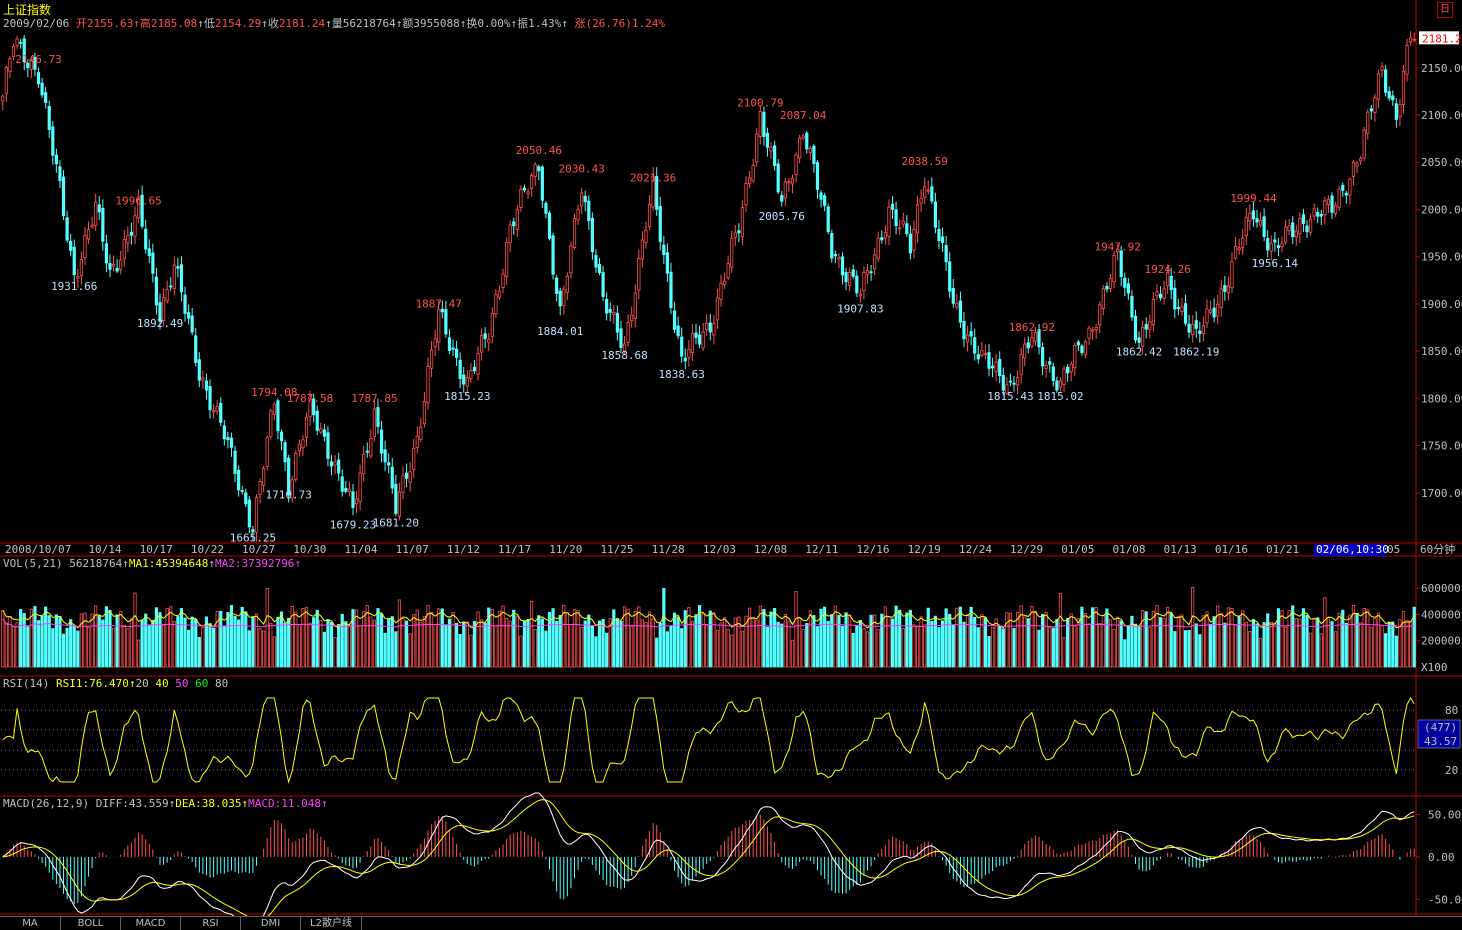 The width and height of the screenshot is (1462, 930). What do you see at coordinates (1167, 269) in the screenshot?
I see `price-annotation: 1924.26` at bounding box center [1167, 269].